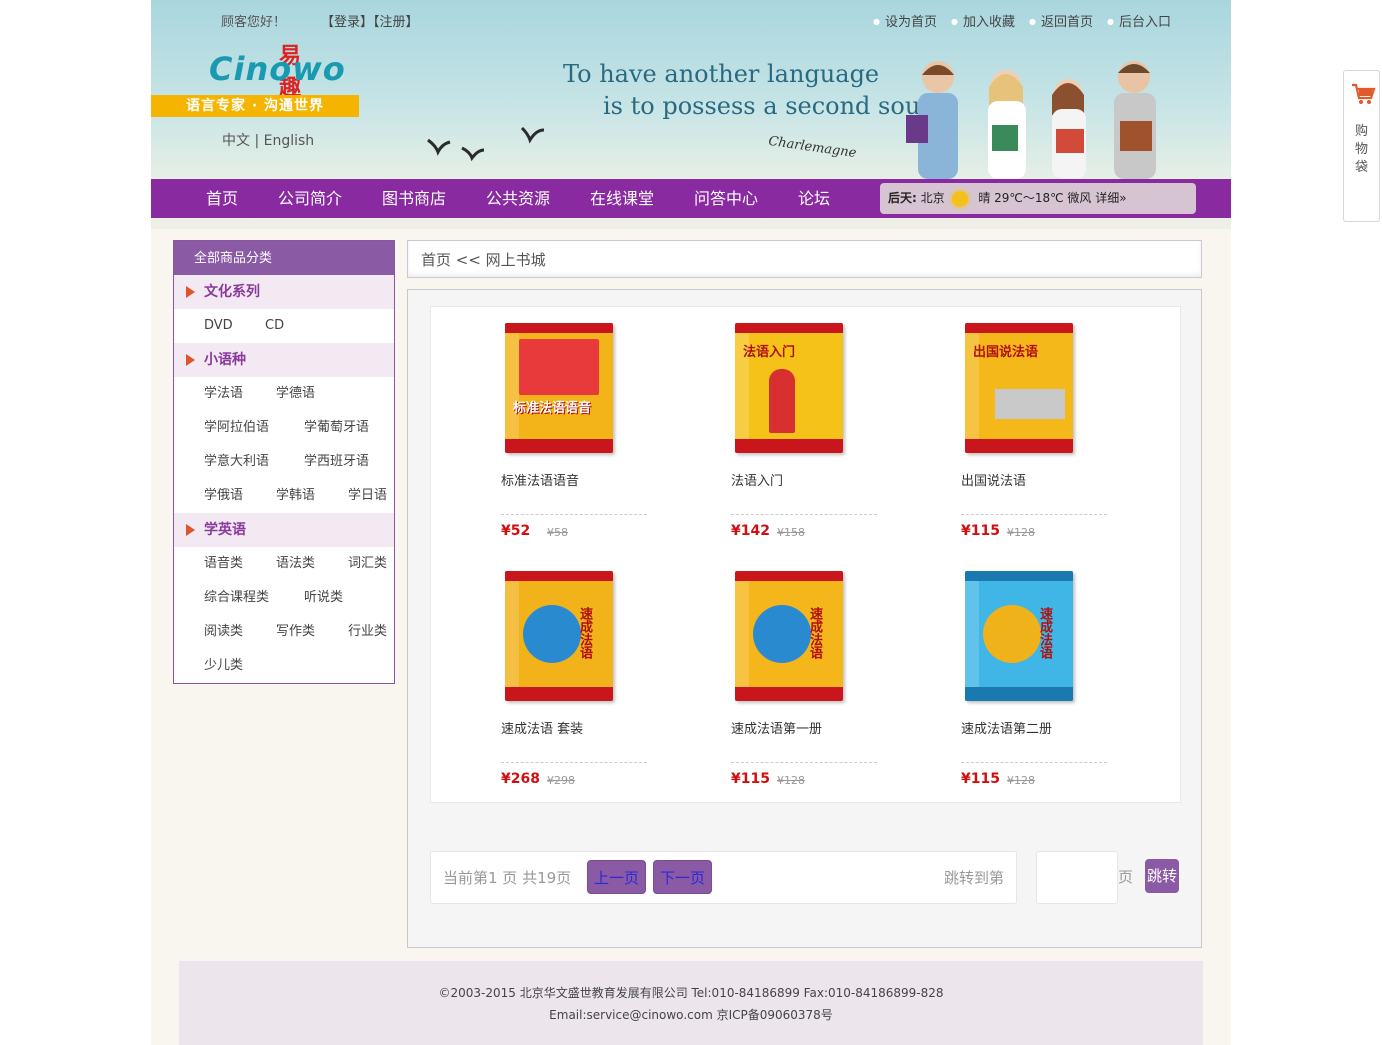 The width and height of the screenshot is (1382, 1045). I want to click on sidebar-row: 阅读类 写作类 行业类, so click(284, 632).